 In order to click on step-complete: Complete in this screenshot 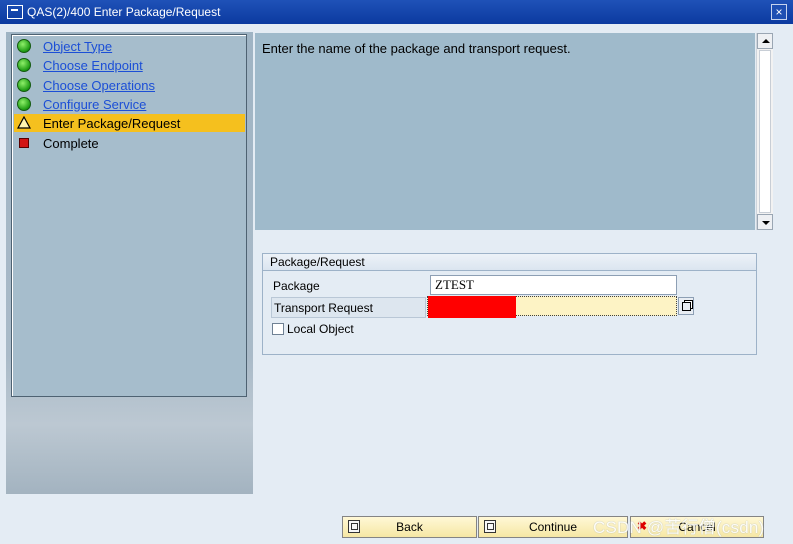, I will do `click(129, 143)`.